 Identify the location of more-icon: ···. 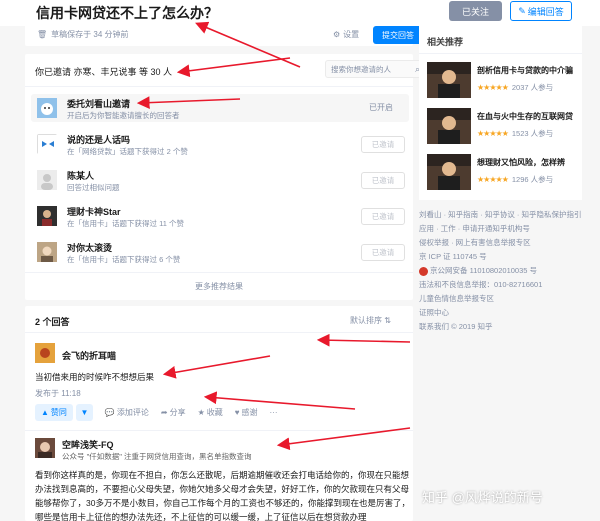
(274, 412).